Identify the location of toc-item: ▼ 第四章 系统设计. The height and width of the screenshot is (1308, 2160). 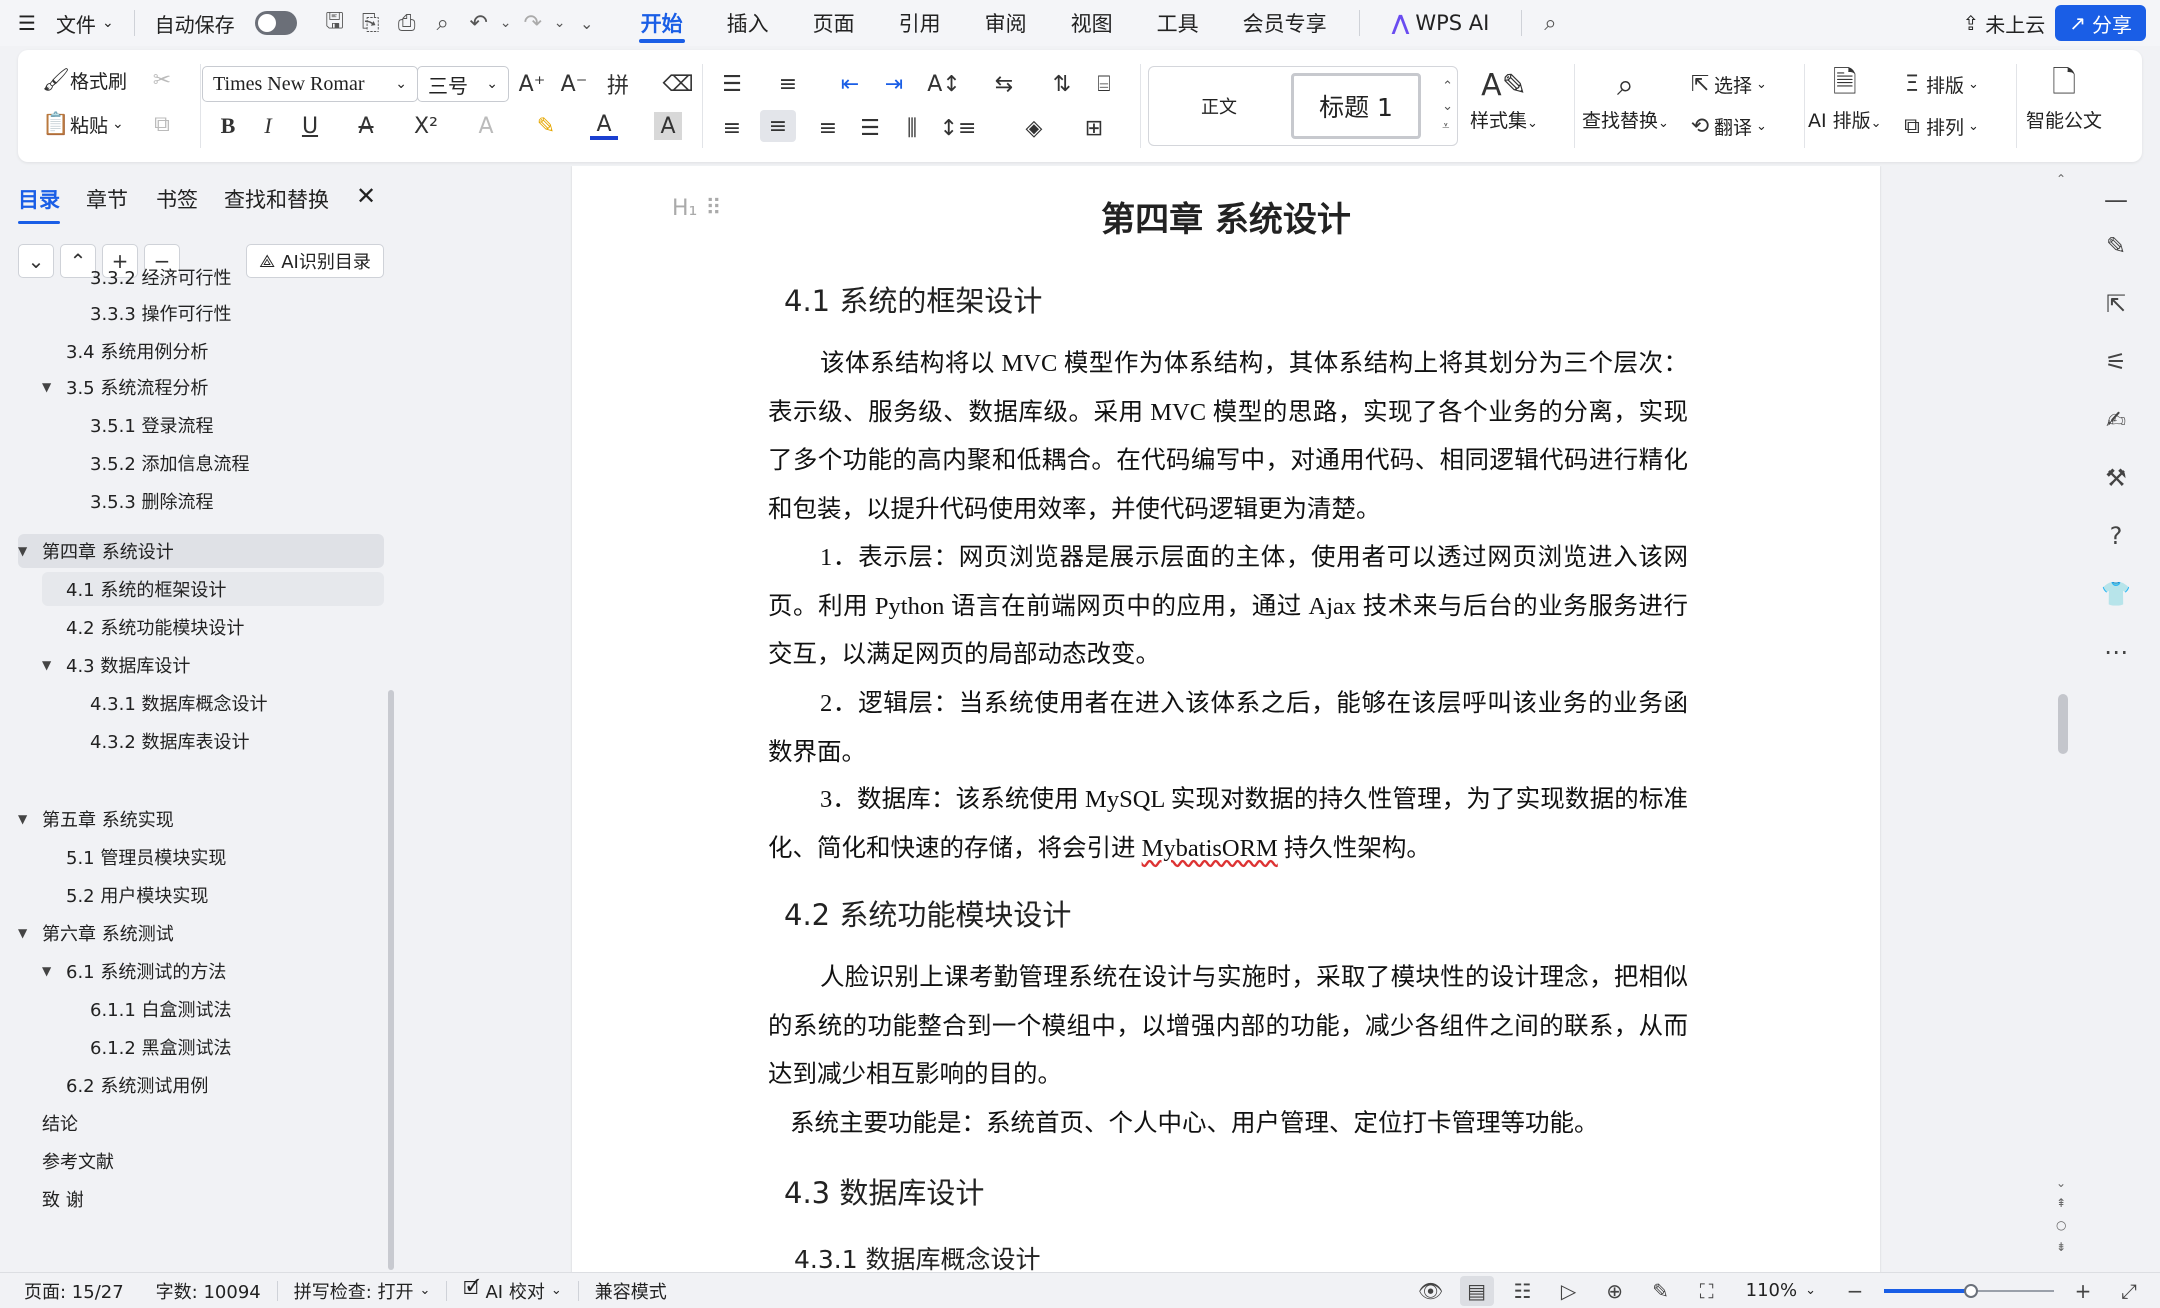
(201, 551).